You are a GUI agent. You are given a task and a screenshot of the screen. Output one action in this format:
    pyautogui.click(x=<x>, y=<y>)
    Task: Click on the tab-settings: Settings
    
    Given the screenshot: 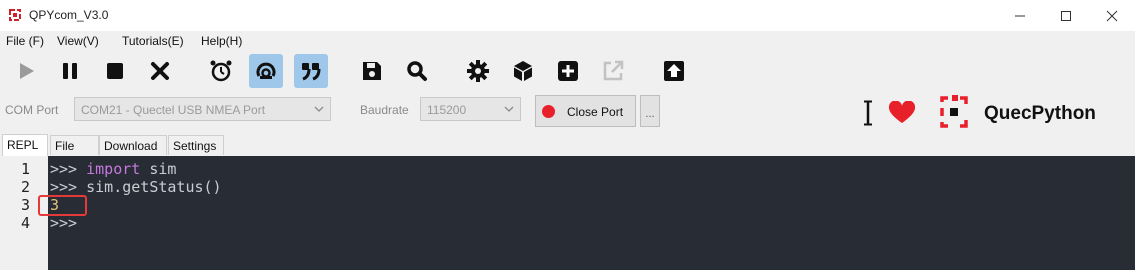 What is the action you would take?
    pyautogui.click(x=196, y=145)
    